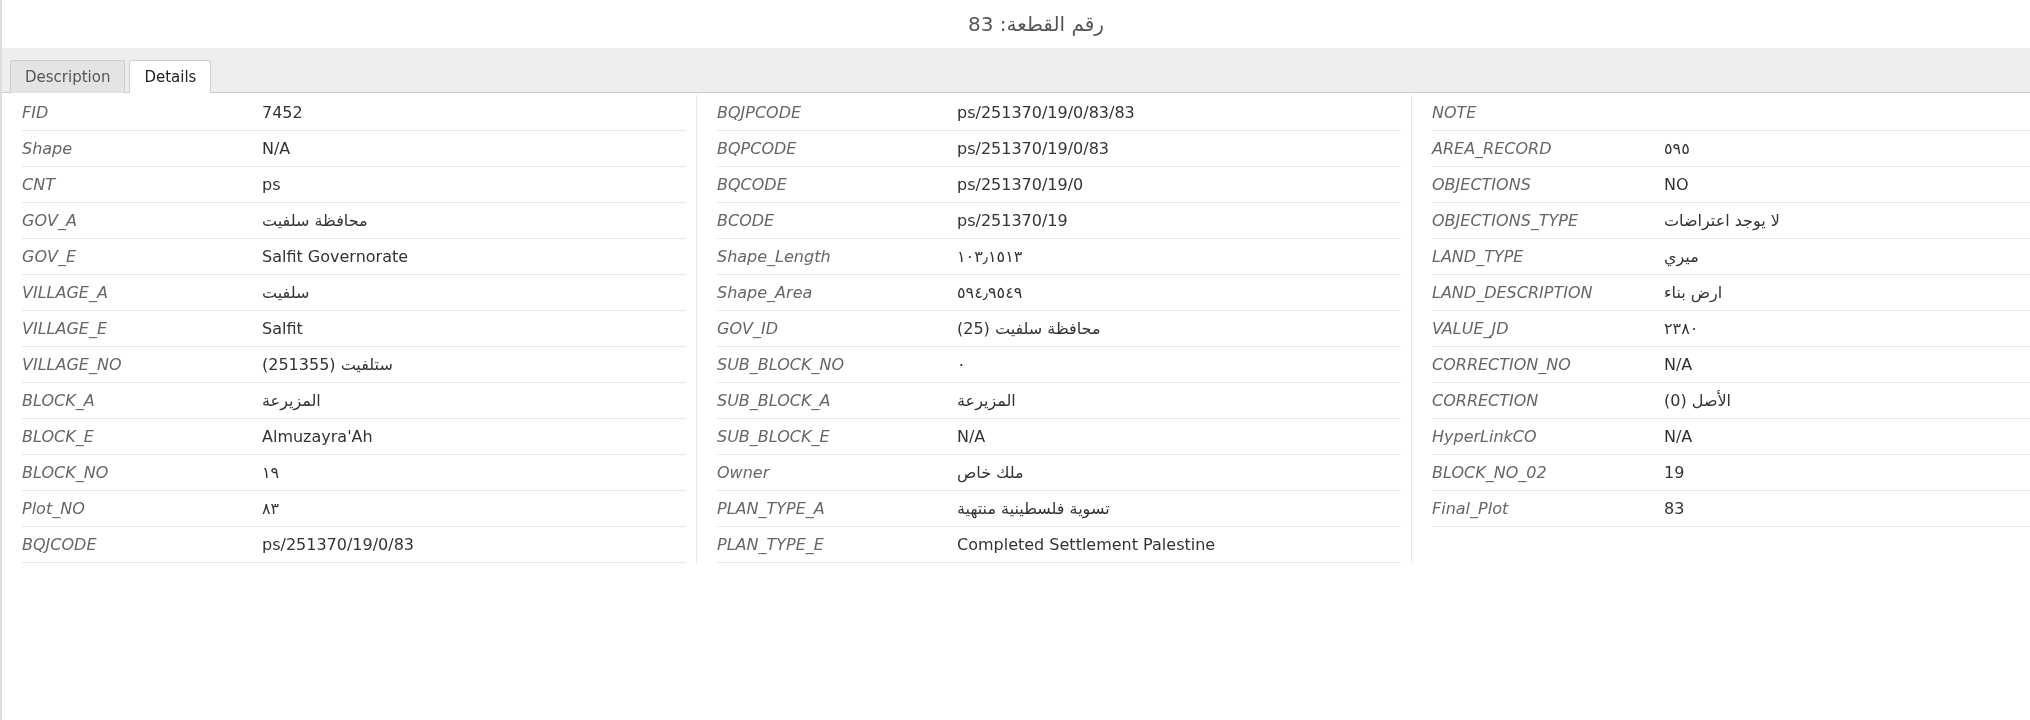 Image resolution: width=2030 pixels, height=720 pixels. Describe the element at coordinates (752, 184) in the screenshot. I see `field-name: BQCODE` at that location.